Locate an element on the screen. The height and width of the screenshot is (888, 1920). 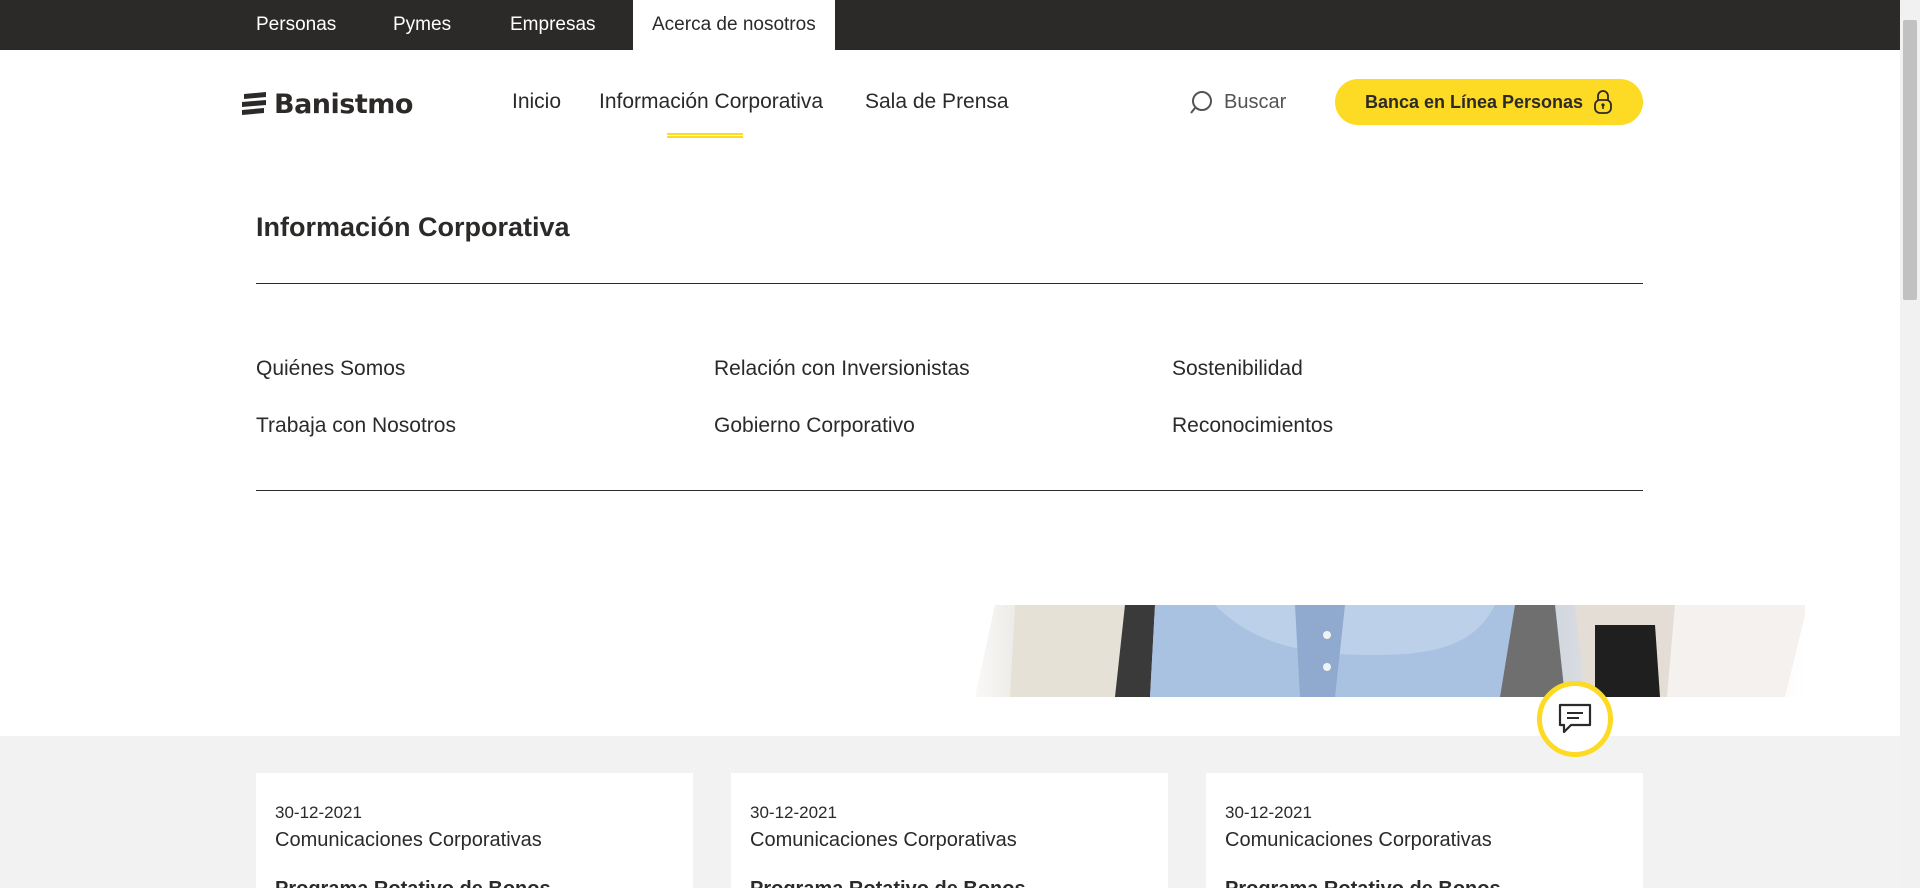
corporate-banner-image is located at coordinates (1380, 651).